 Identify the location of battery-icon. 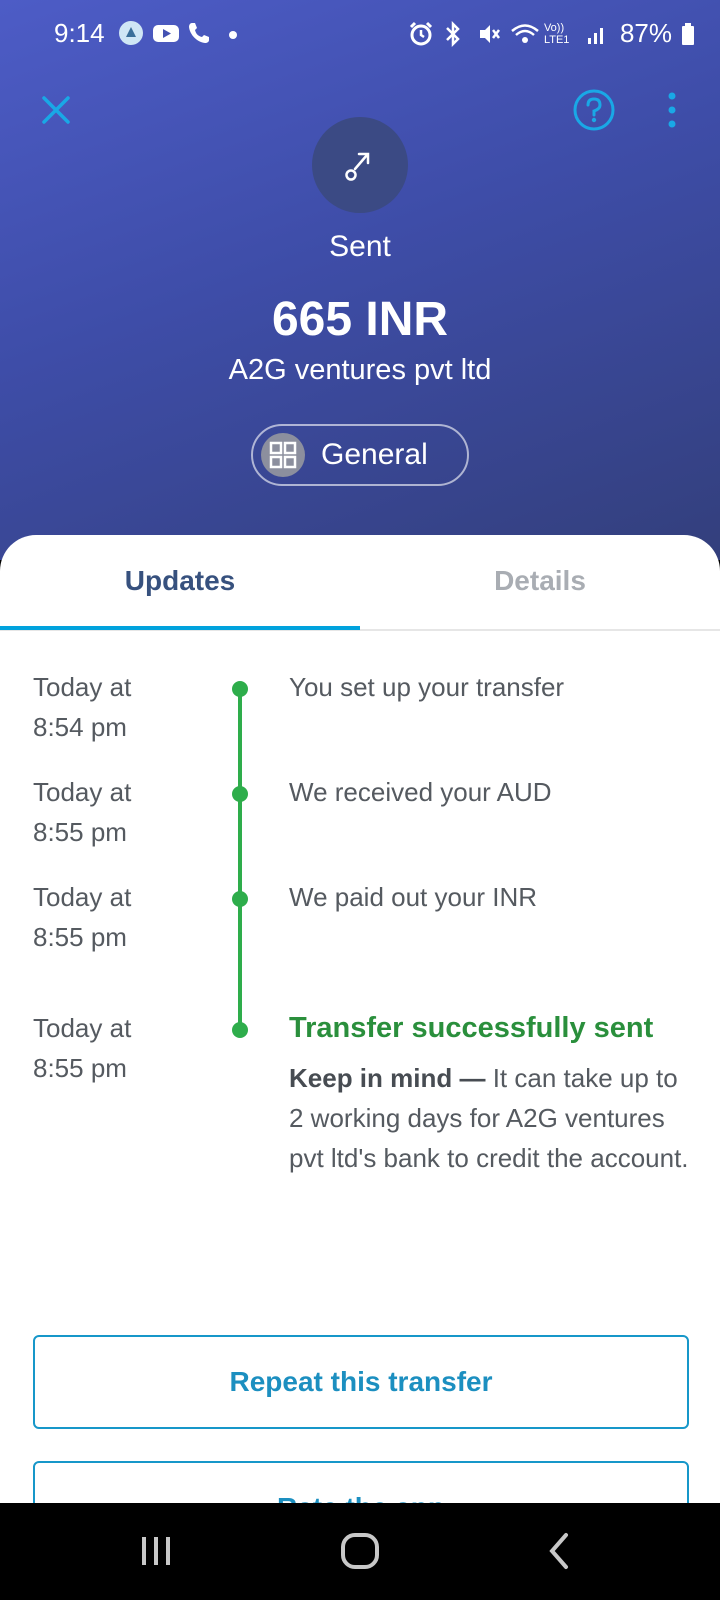
(693, 34).